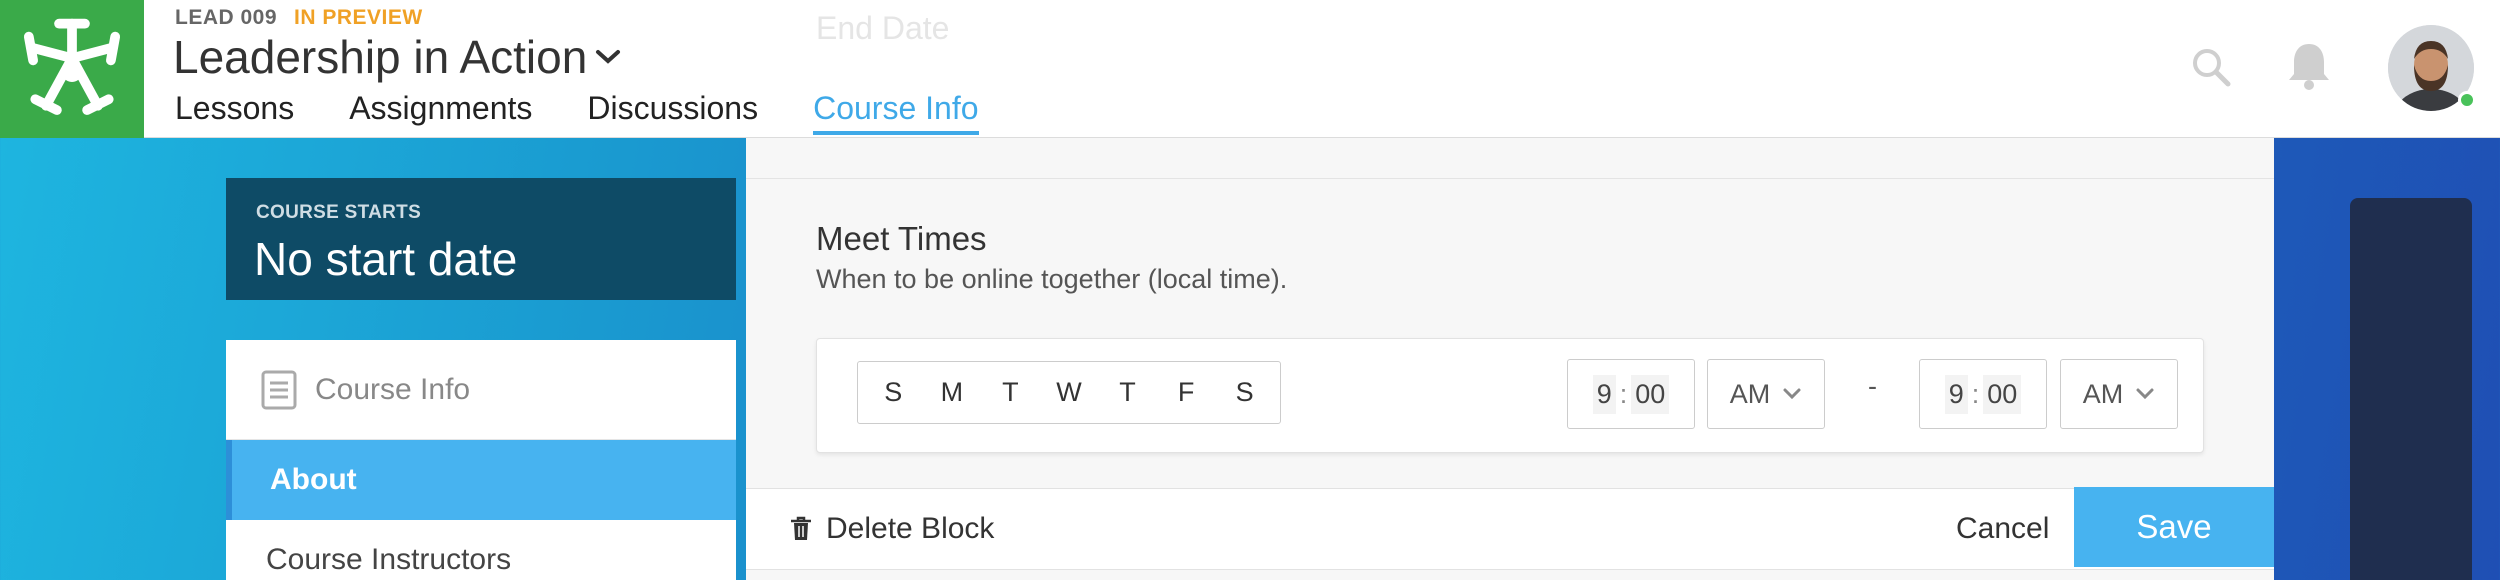  What do you see at coordinates (2432, 68) in the screenshot?
I see `user-avatar-button` at bounding box center [2432, 68].